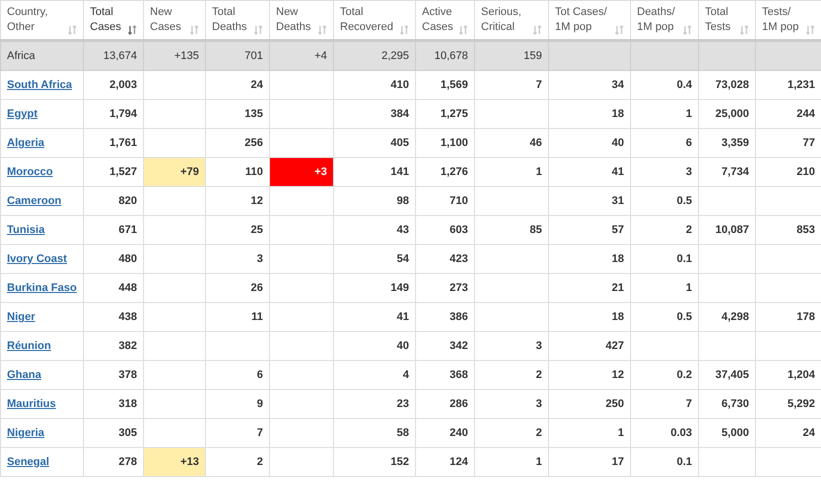  Describe the element at coordinates (25, 432) in the screenshot. I see `country-link: Nigeria` at that location.